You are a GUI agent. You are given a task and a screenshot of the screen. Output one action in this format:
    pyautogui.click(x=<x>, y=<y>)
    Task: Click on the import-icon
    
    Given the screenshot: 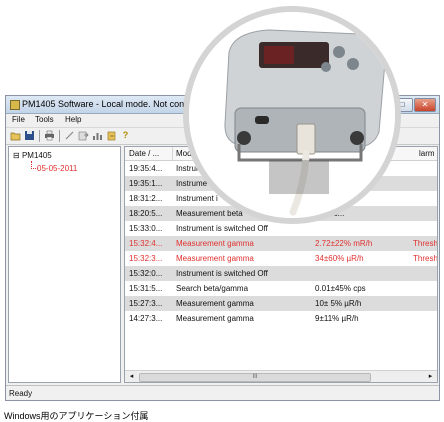 What is the action you would take?
    pyautogui.click(x=111, y=135)
    